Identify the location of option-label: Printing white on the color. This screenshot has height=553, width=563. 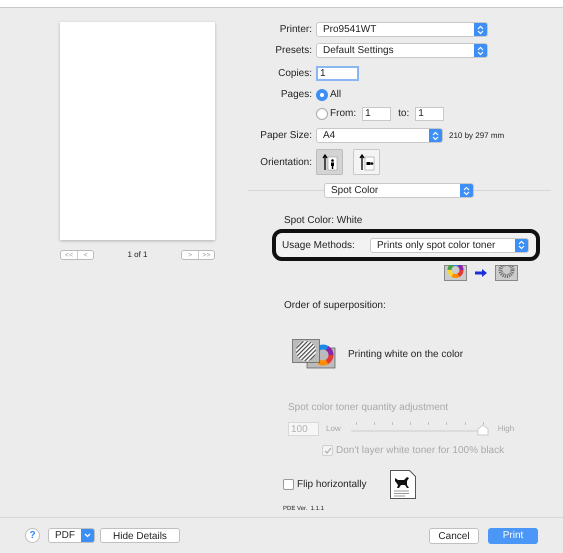
(406, 355).